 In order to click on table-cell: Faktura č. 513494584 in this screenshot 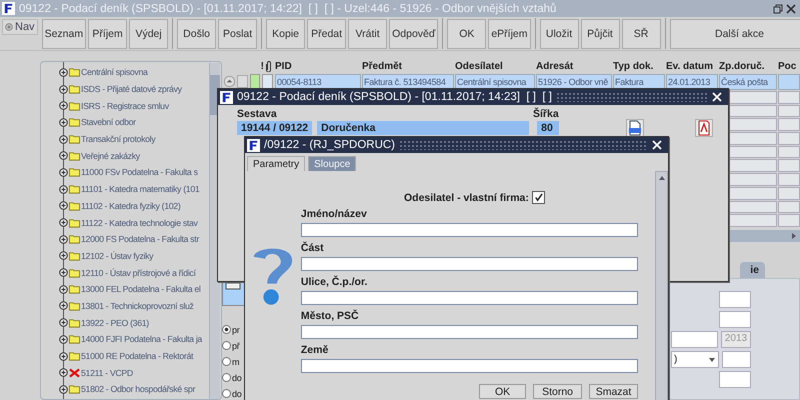, I will do `click(408, 82)`.